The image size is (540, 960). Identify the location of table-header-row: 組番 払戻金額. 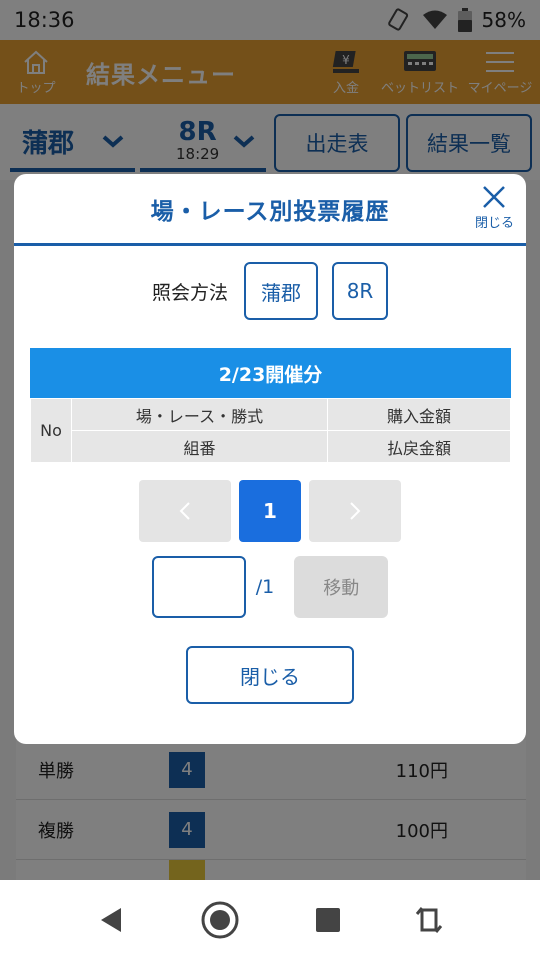
(271, 446).